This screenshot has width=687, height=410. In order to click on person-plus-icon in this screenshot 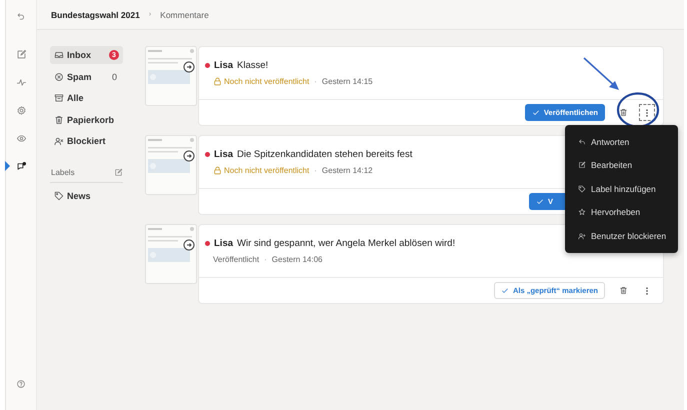, I will do `click(582, 236)`.